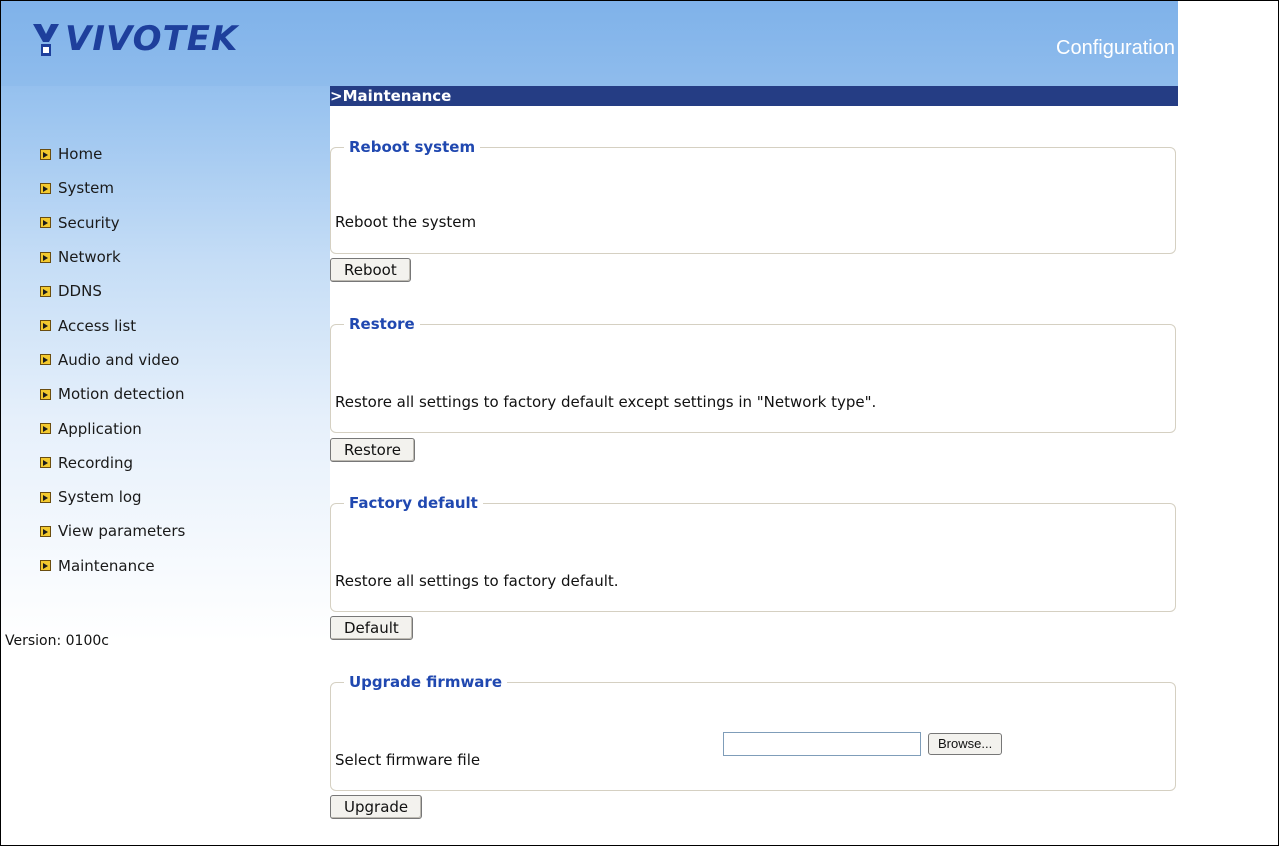 The width and height of the screenshot is (1279, 846). I want to click on sidebar-item-view-parameters: View parameters, so click(112, 531).